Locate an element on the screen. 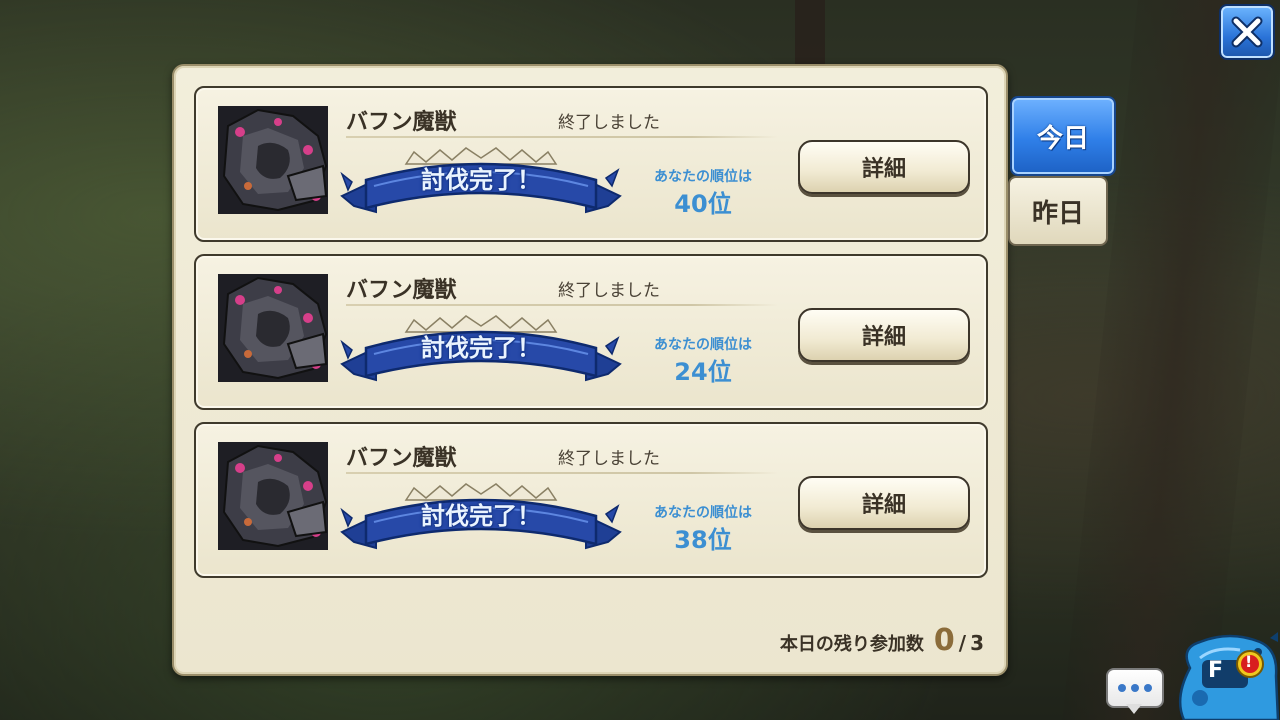  chat-bubble-icon is located at coordinates (1135, 688).